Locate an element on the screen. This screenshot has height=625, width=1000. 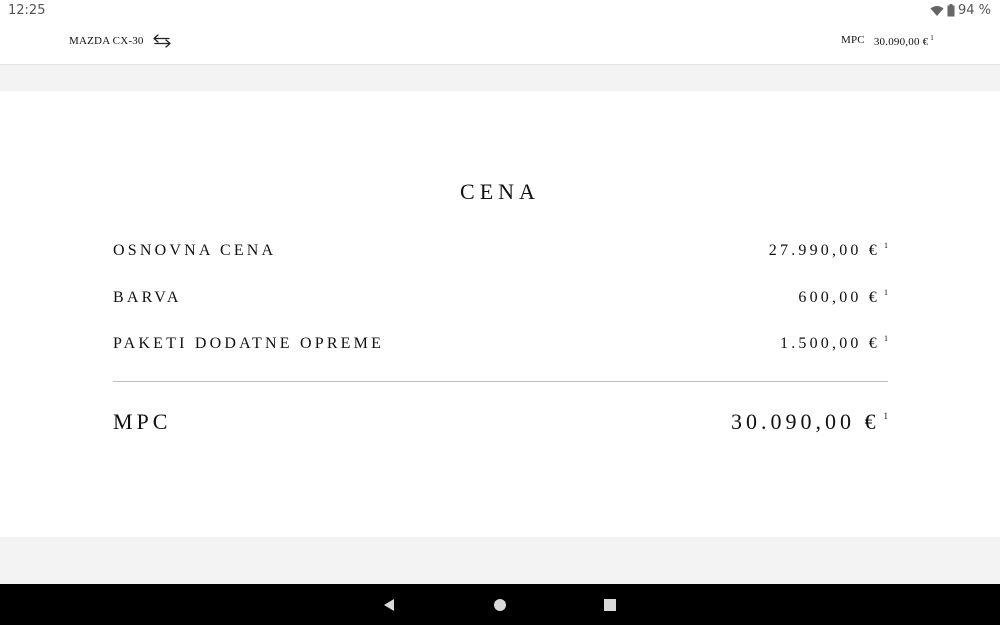
back-button is located at coordinates (389, 604).